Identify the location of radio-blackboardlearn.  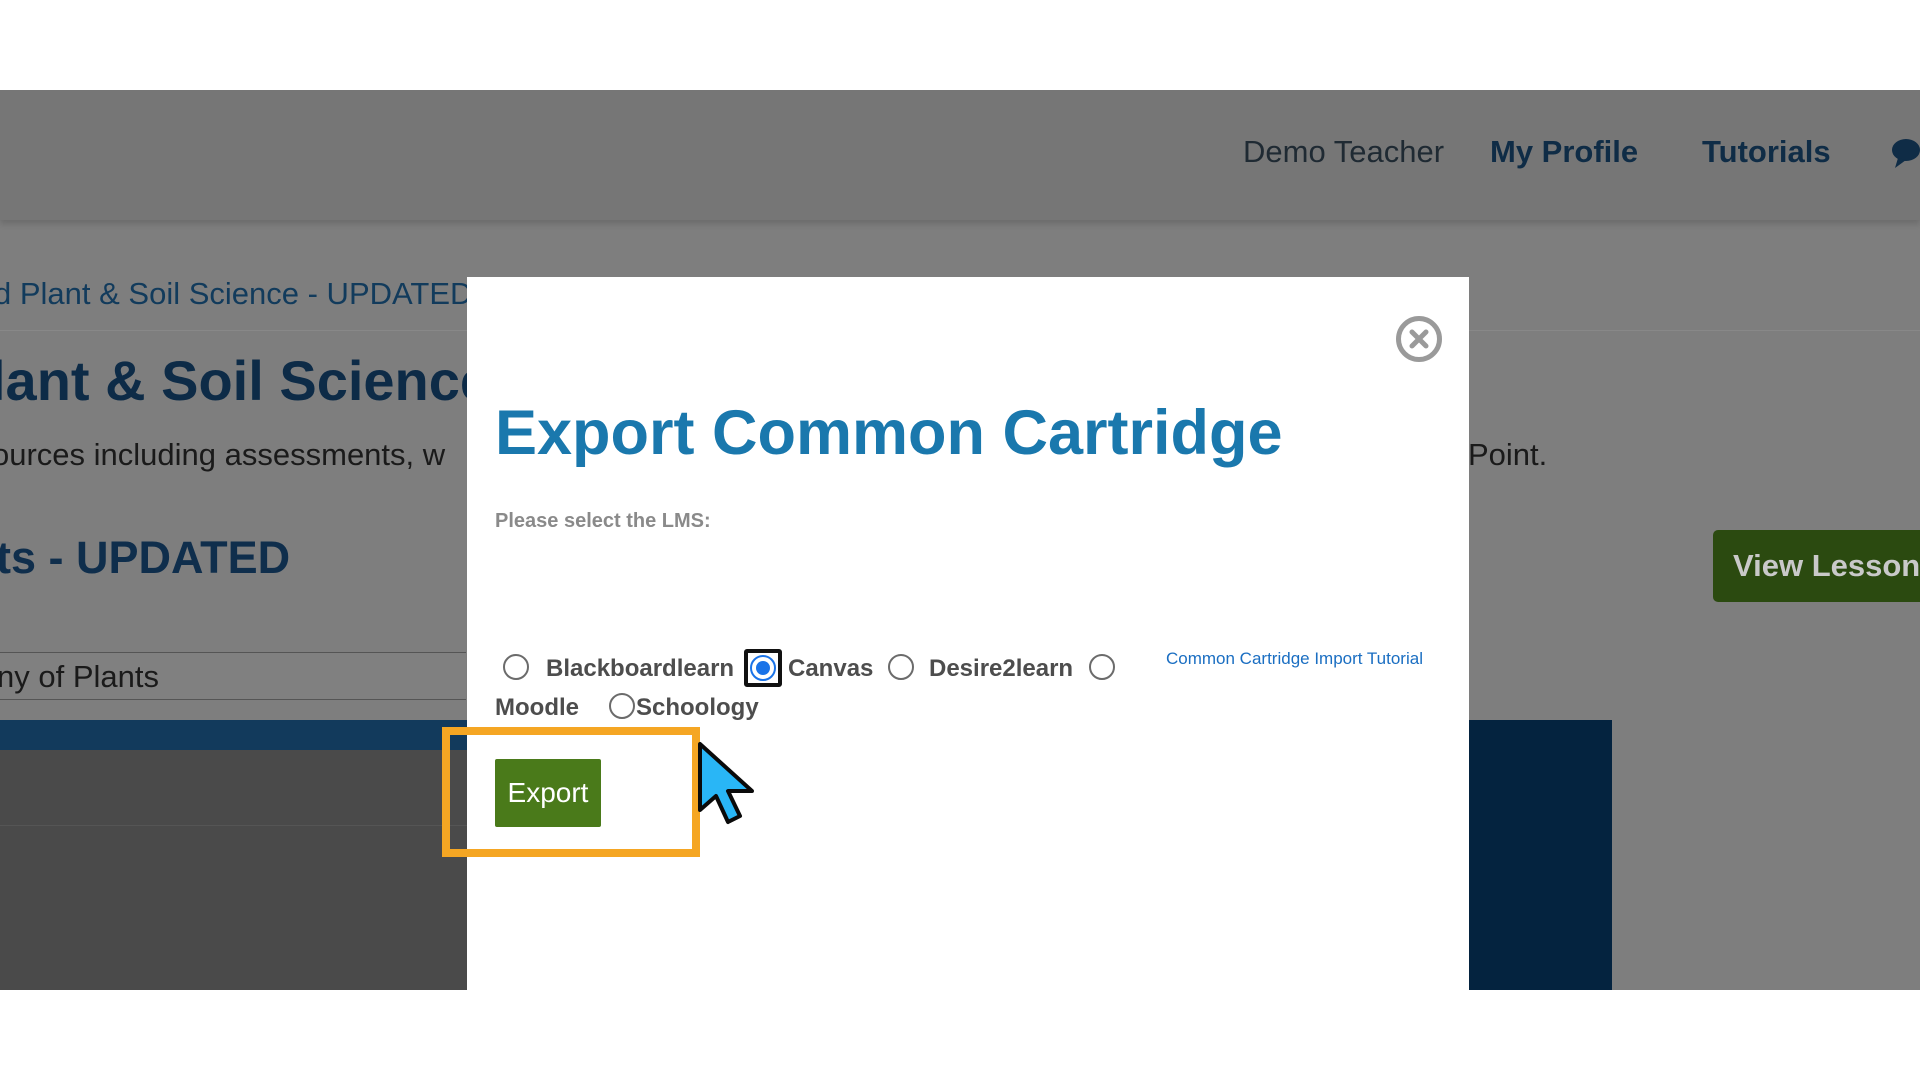
(516, 667).